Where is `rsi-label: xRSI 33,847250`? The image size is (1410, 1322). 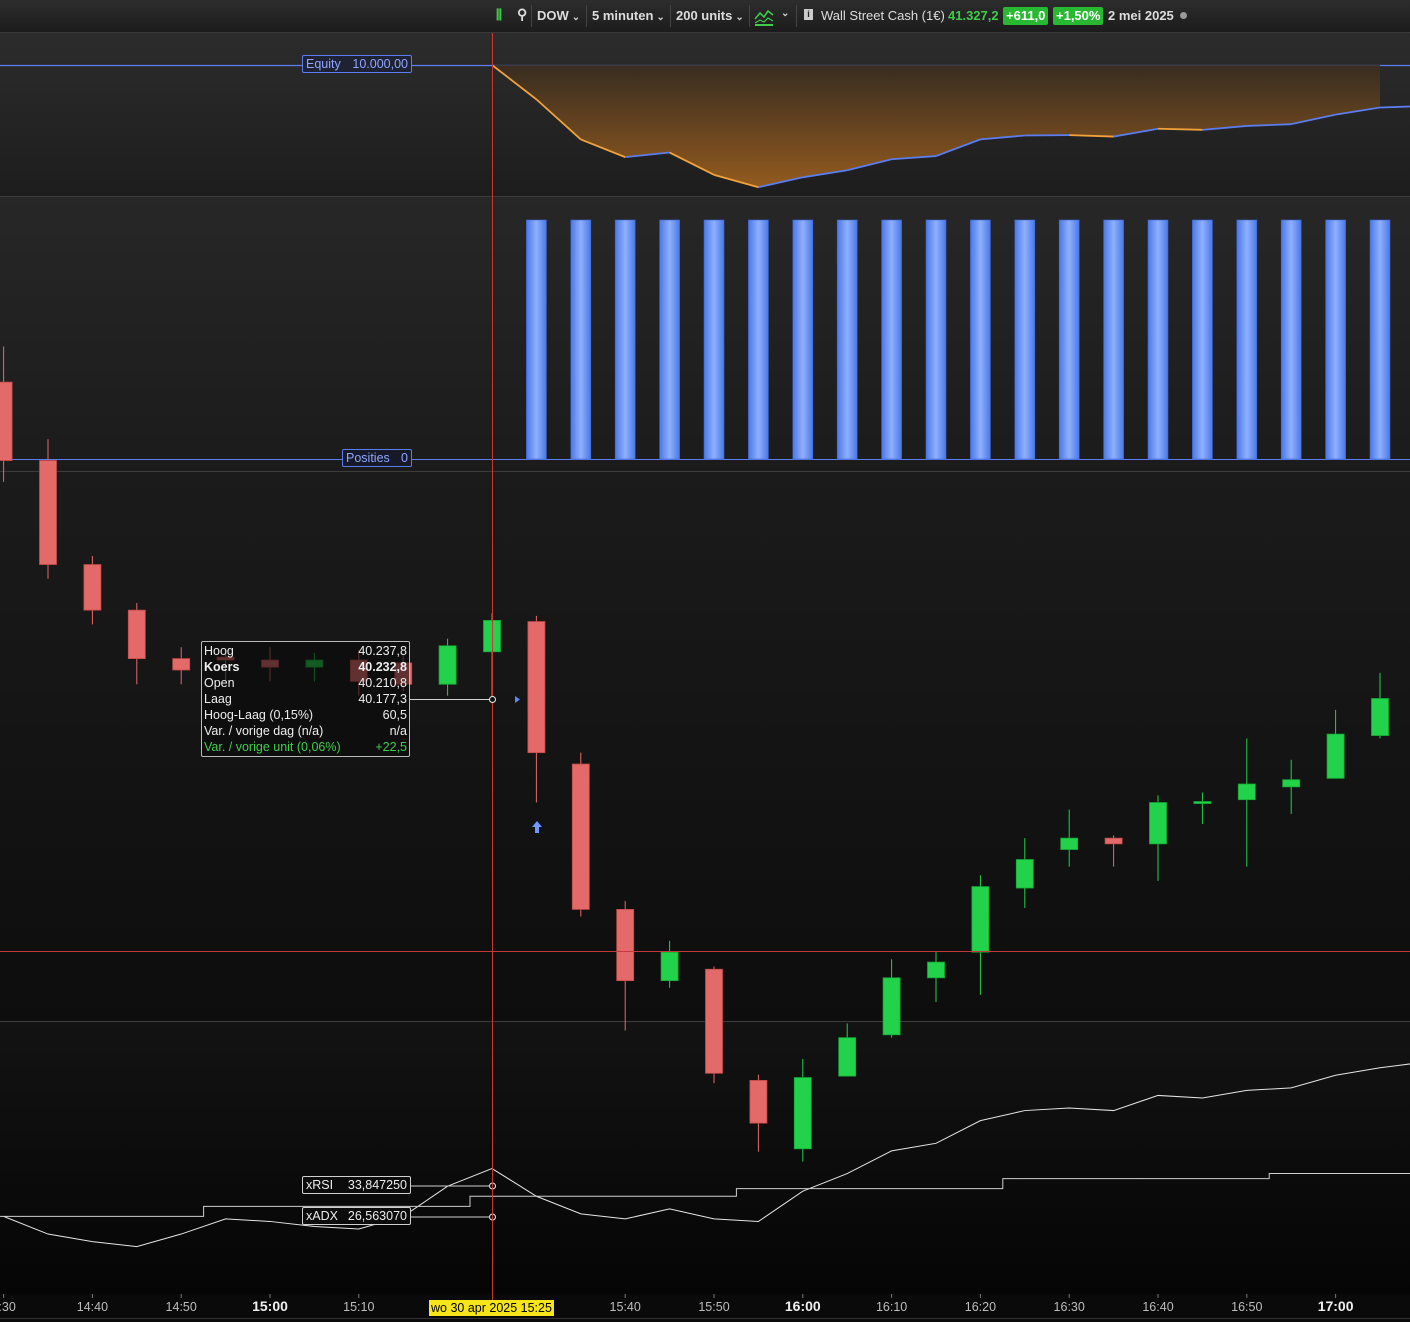
rsi-label: xRSI 33,847250 is located at coordinates (356, 1185).